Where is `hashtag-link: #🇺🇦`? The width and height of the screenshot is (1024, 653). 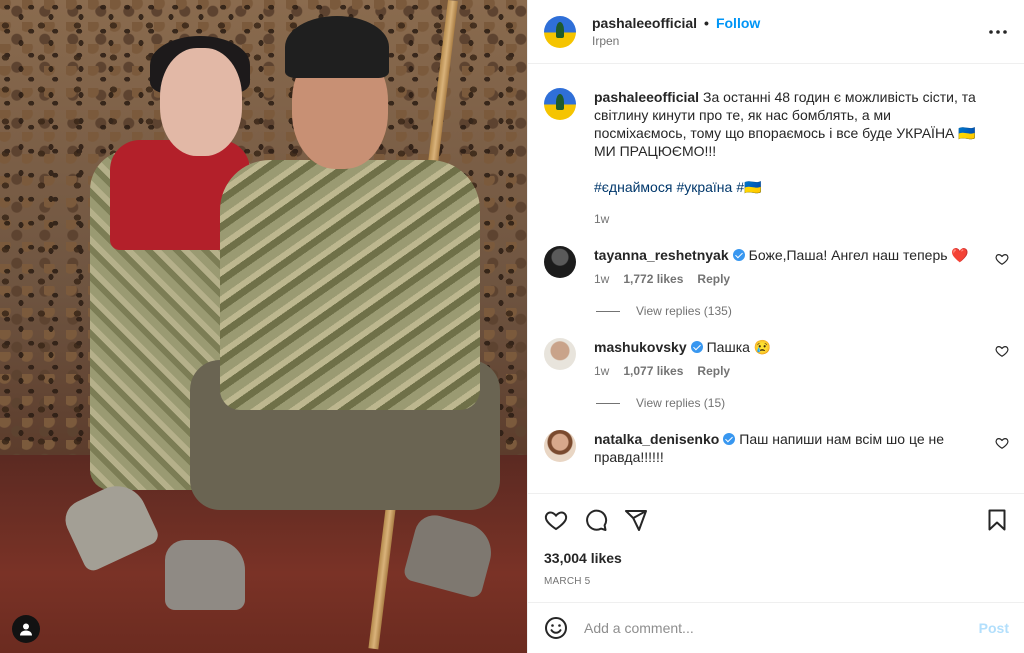 hashtag-link: #🇺🇦 is located at coordinates (748, 187).